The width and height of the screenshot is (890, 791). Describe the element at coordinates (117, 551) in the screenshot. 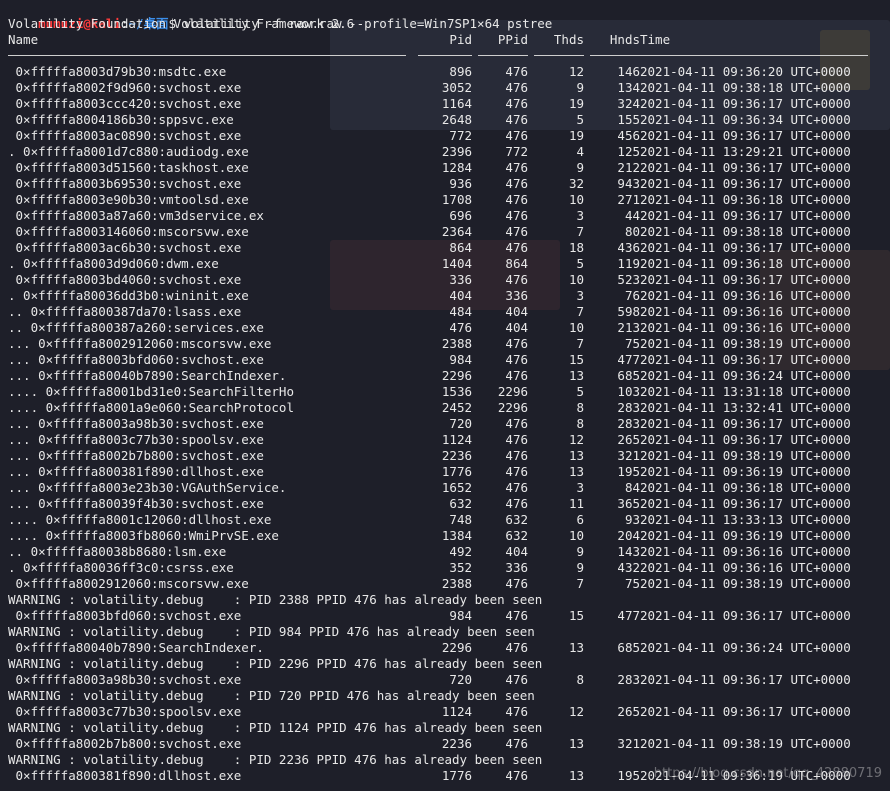

I see `process-name: .. 0×fffffa80038b8680:lsm.exe` at that location.